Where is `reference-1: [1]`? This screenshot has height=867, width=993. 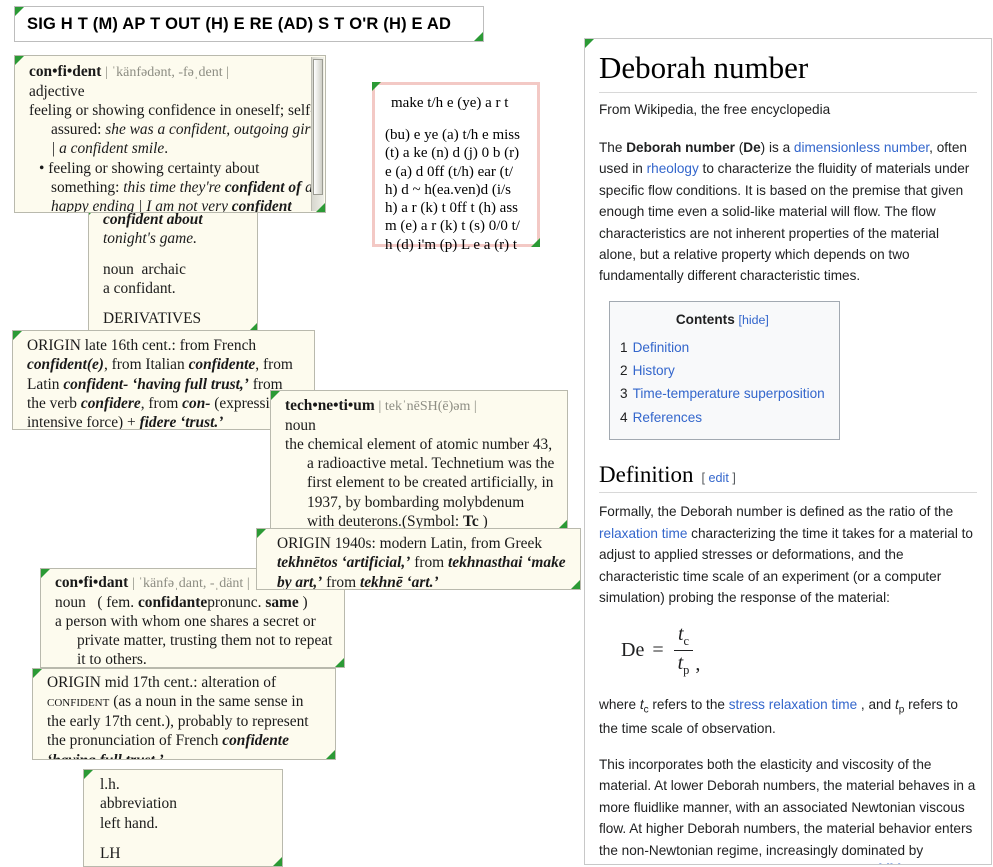
reference-1: [1] is located at coordinates (884, 863).